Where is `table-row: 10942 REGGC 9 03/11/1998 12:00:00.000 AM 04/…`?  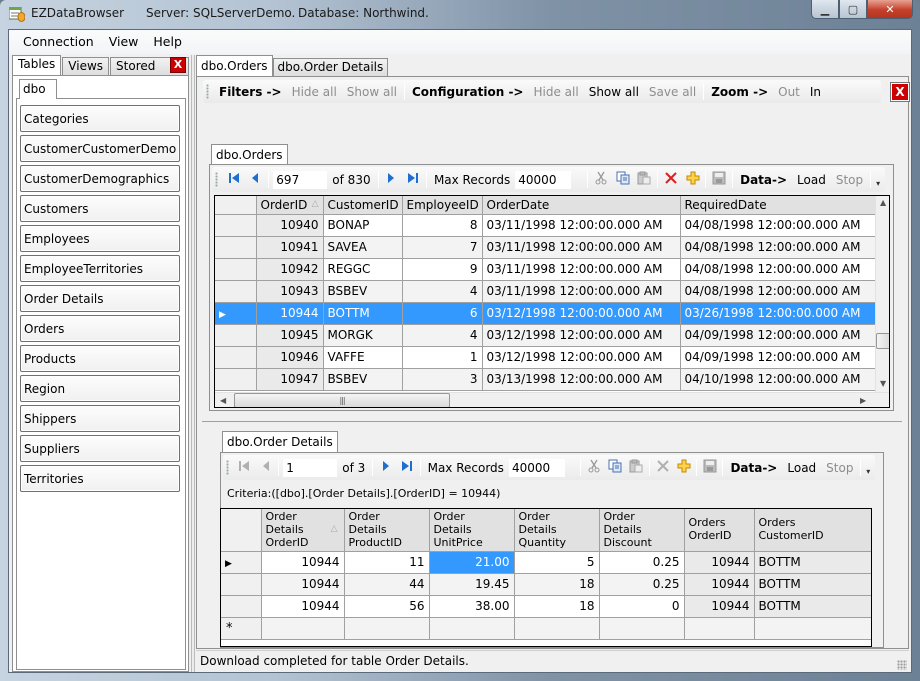
table-row: 10942 REGGC 9 03/11/1998 12:00:00.000 AM 04/… is located at coordinates (545, 269).